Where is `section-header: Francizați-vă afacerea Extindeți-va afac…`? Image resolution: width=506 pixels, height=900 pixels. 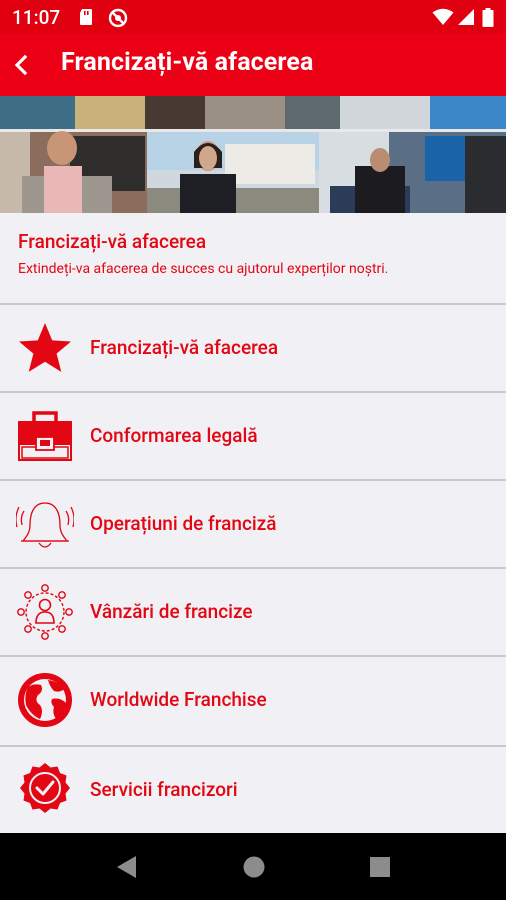
section-header: Francizați-vă afacerea Extindeți-va afac… is located at coordinates (253, 258).